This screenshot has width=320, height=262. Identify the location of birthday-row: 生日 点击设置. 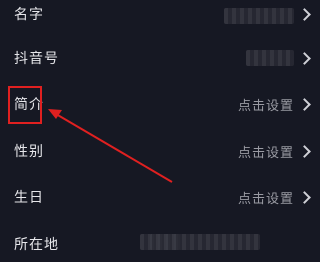
(160, 197).